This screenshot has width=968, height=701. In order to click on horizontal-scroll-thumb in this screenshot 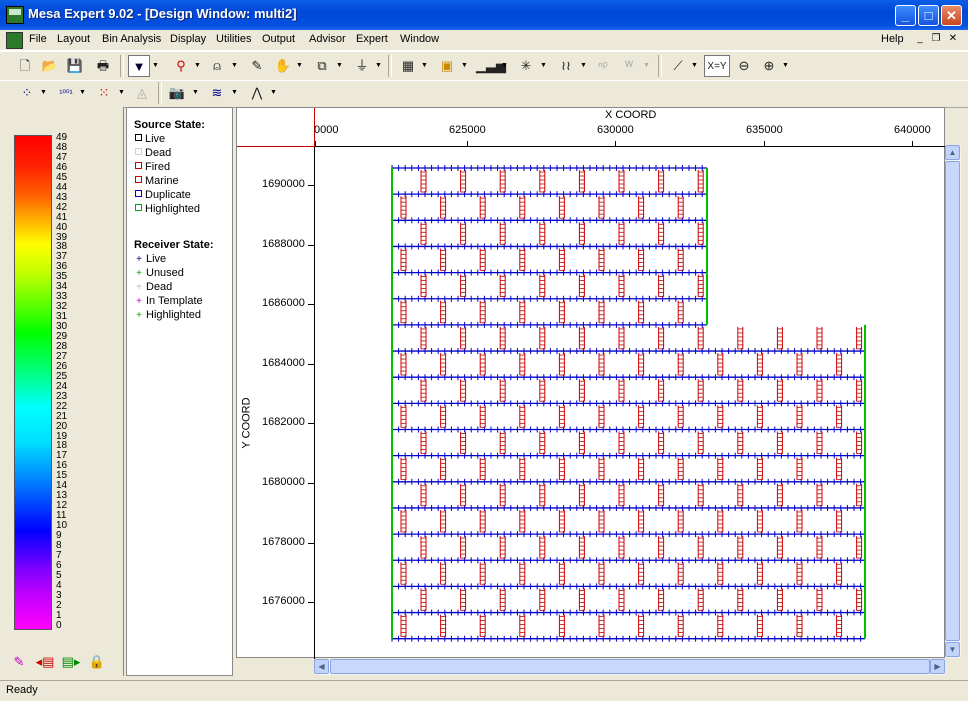, I will do `click(630, 666)`.